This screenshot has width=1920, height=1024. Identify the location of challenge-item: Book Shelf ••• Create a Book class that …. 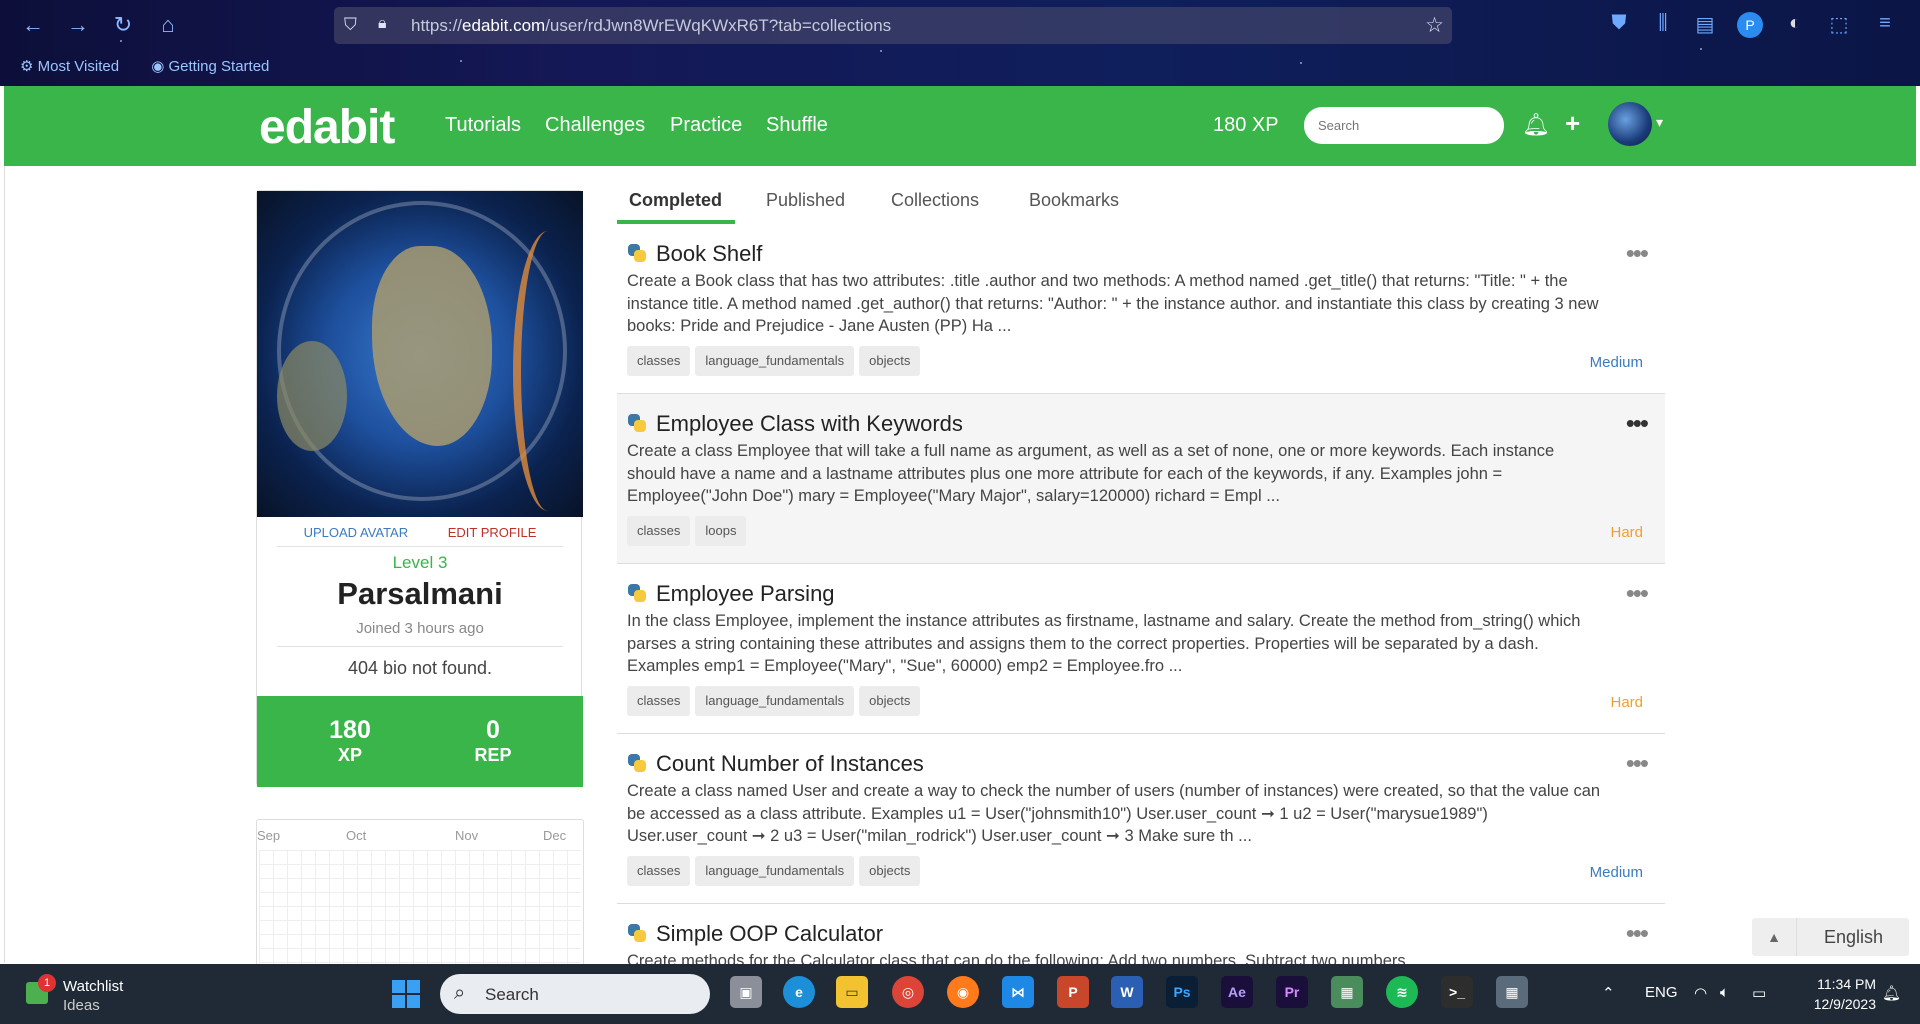
(1141, 309).